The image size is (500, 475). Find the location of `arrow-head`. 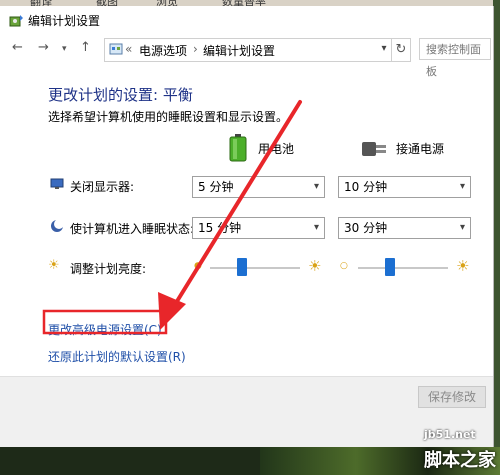

arrow-head is located at coordinates (172, 311).